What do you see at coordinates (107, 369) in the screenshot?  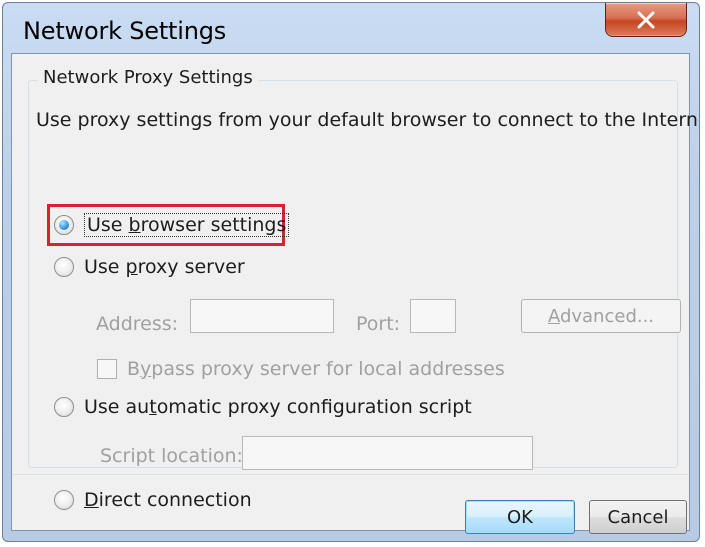 I see `bypass-local-addresses-checkbox` at bounding box center [107, 369].